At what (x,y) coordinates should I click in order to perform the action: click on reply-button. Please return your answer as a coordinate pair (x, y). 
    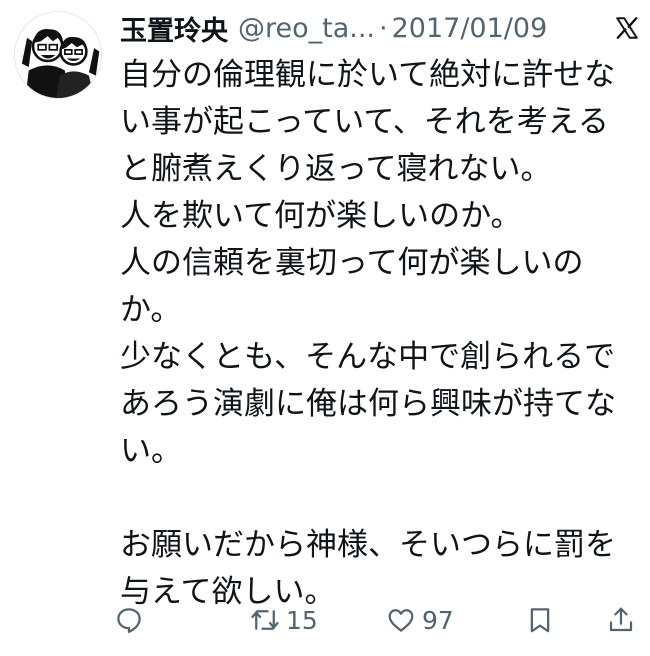
    Looking at the image, I should click on (129, 620).